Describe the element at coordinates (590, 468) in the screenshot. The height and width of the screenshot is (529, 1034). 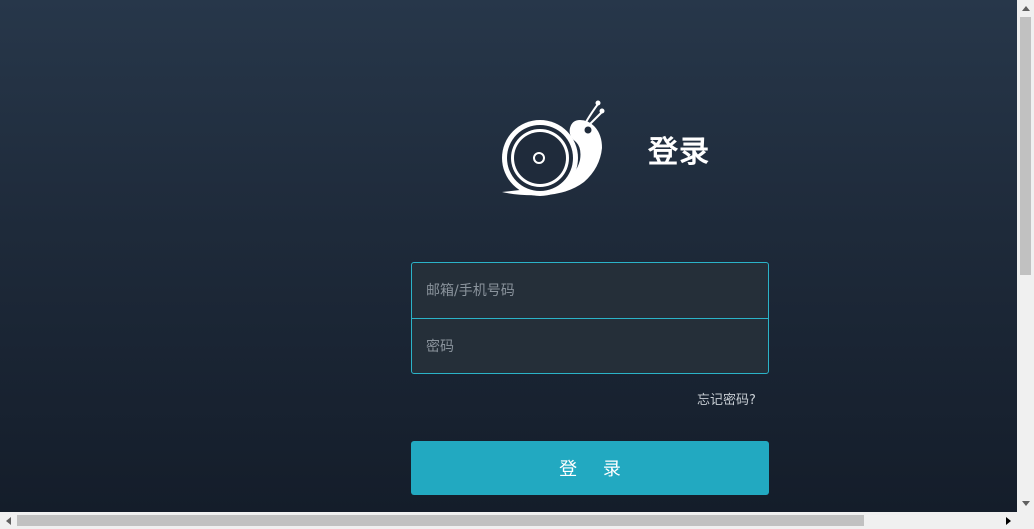
I see `login-button: 登 录` at that location.